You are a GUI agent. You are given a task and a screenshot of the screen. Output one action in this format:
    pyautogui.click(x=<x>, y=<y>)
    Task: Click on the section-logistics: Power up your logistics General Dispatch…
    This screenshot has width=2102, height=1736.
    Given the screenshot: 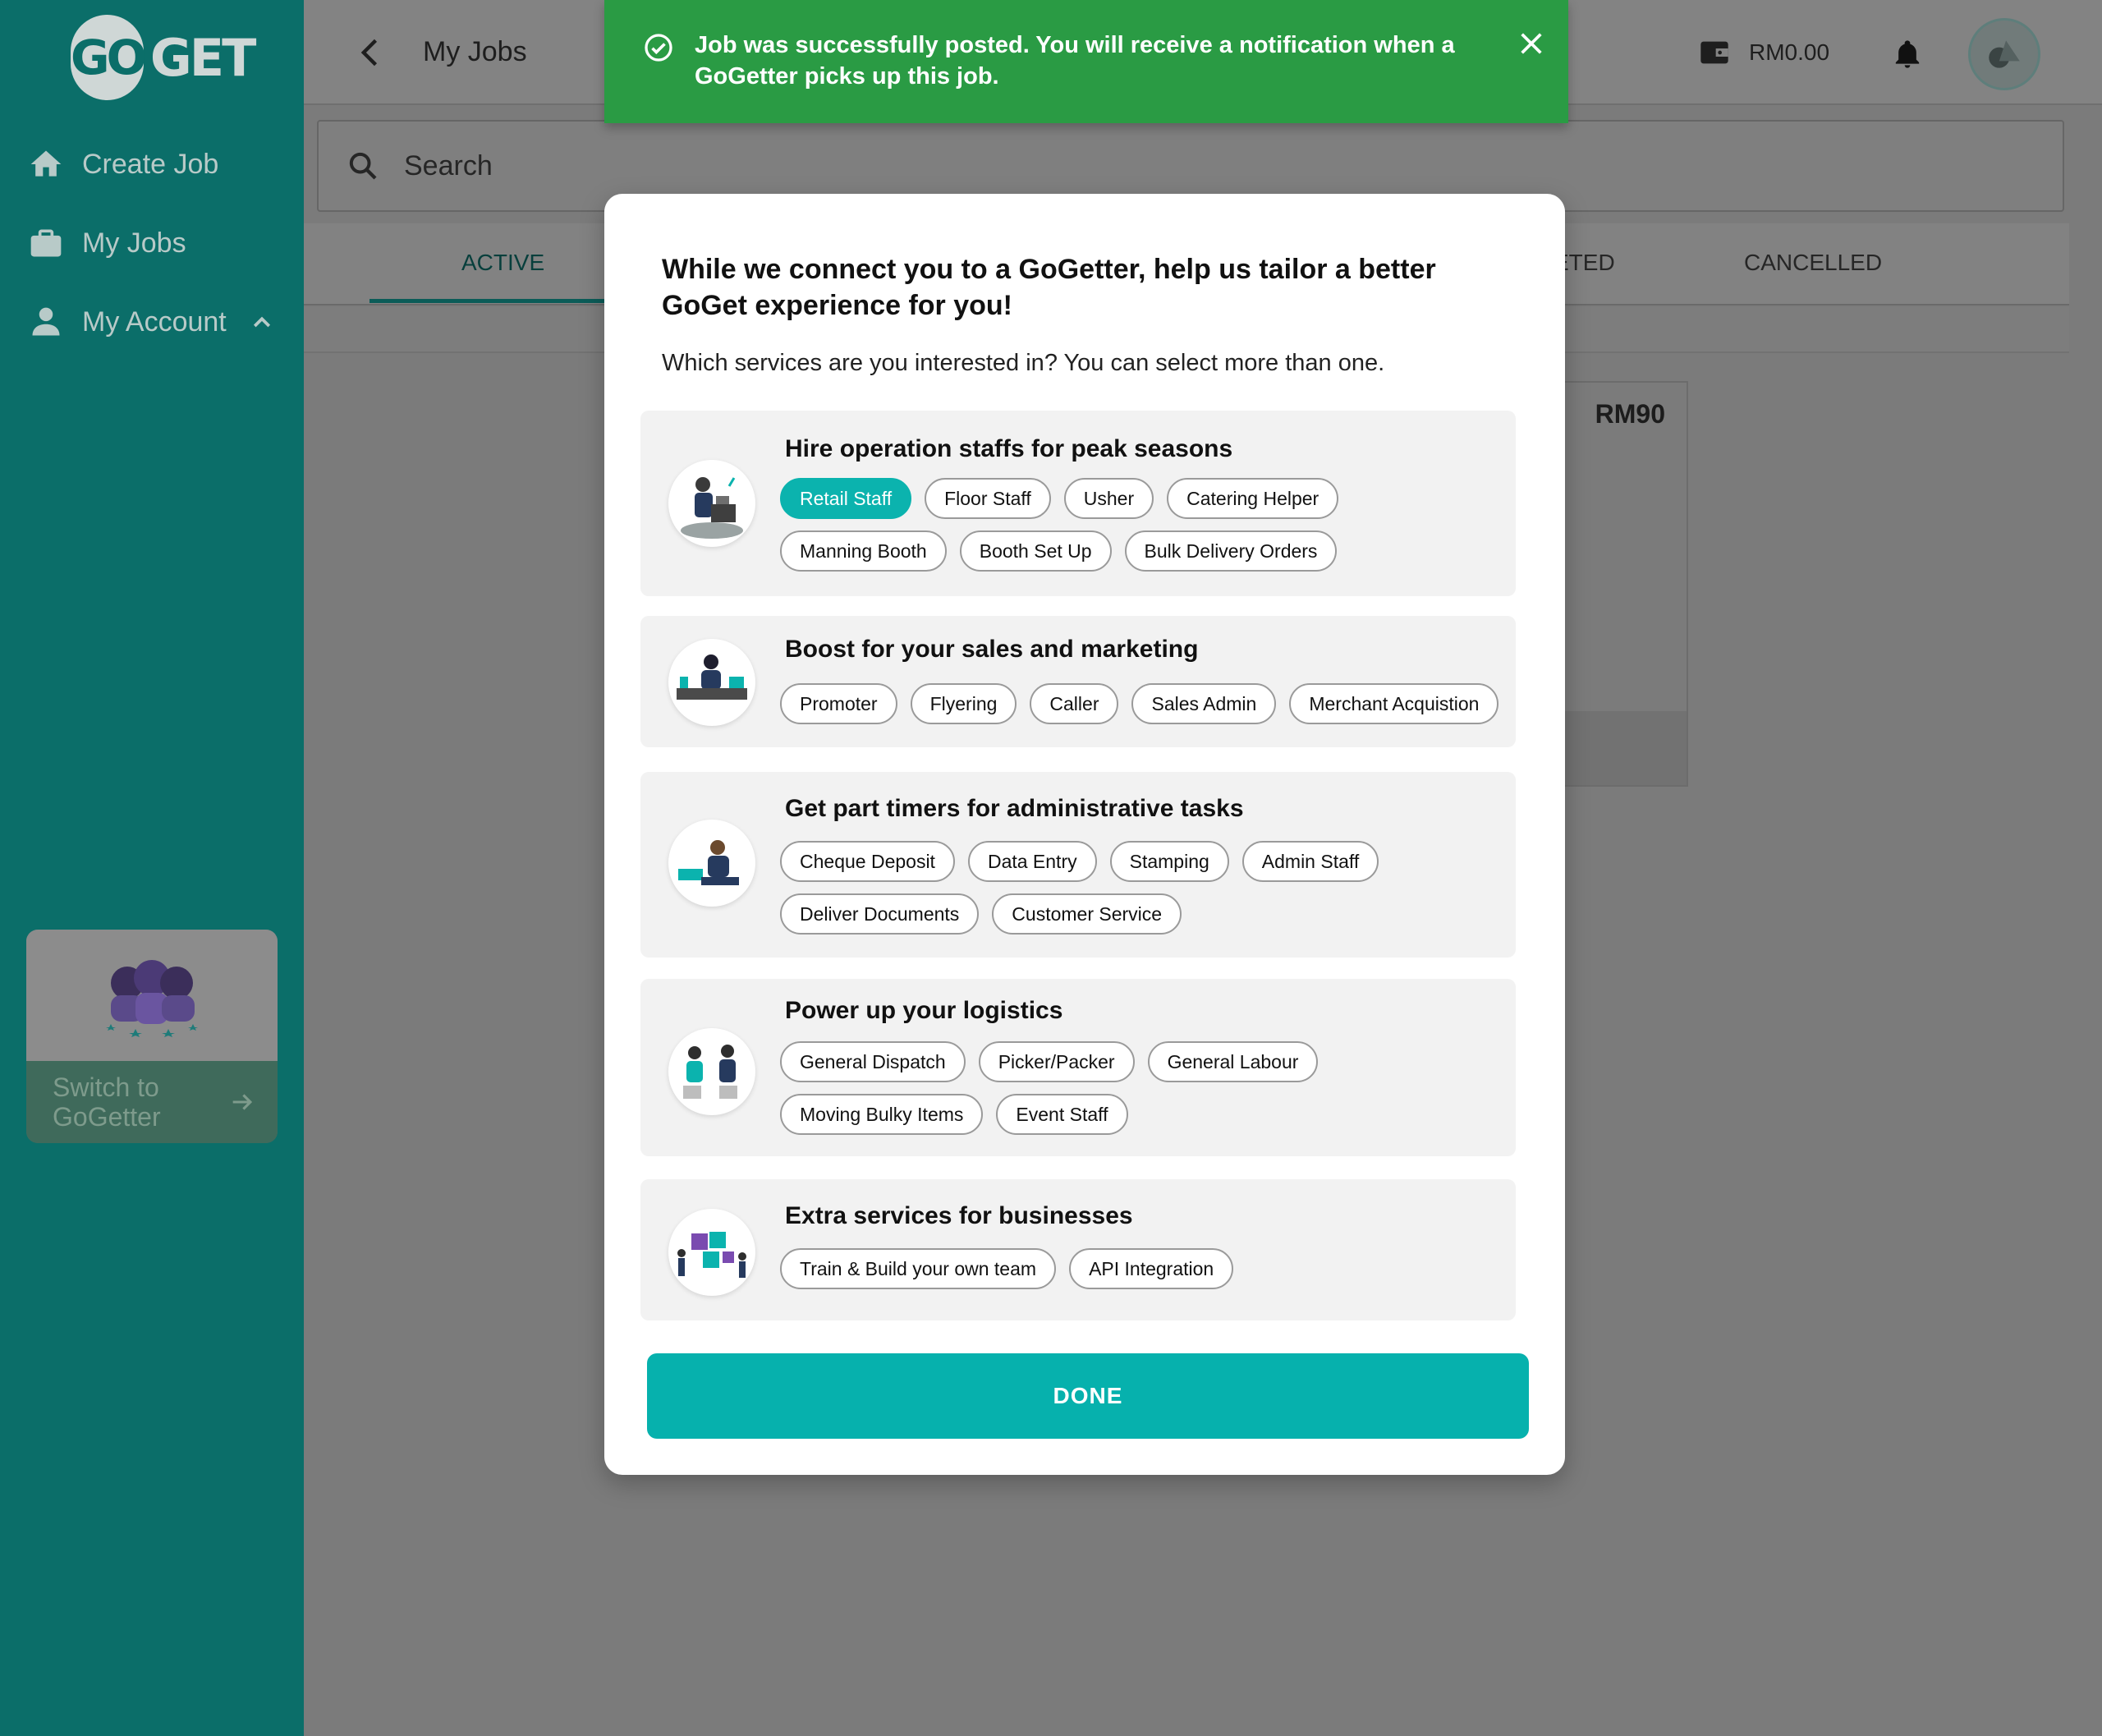 What is the action you would take?
    pyautogui.click(x=1078, y=1067)
    